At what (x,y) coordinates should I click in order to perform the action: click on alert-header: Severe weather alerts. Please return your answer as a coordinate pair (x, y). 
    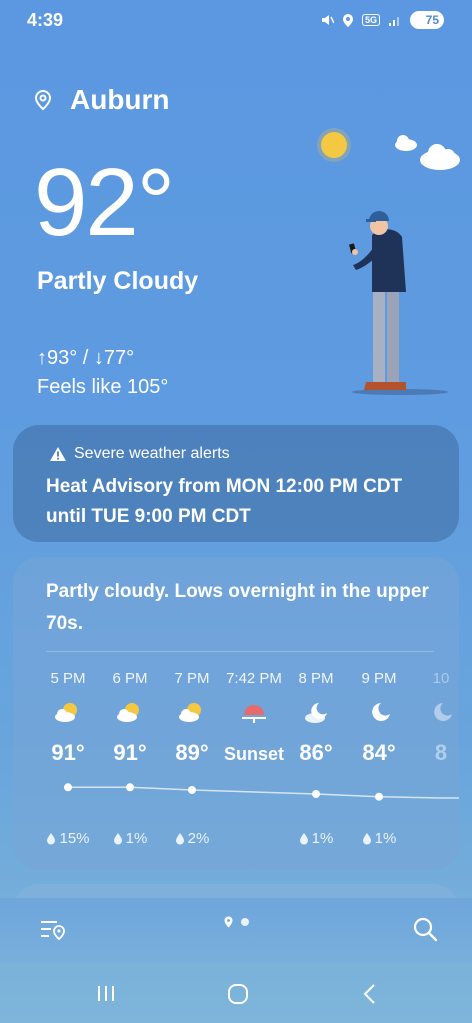
    Looking at the image, I should click on (139, 454).